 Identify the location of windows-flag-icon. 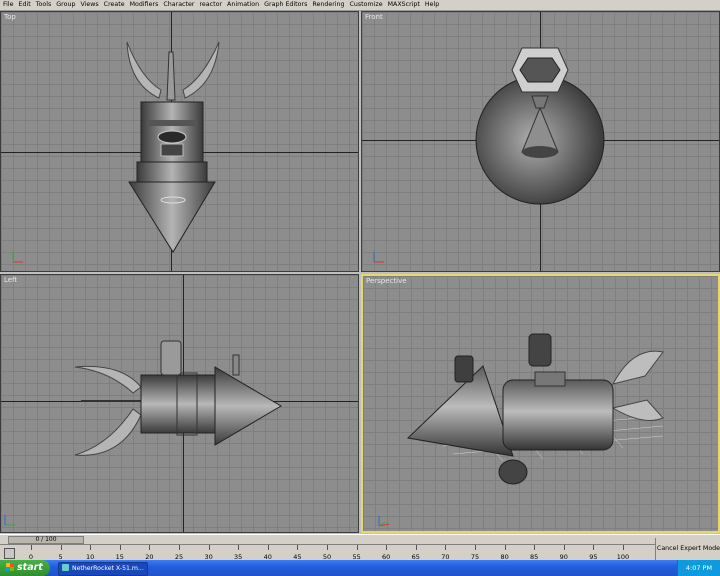
(10, 567).